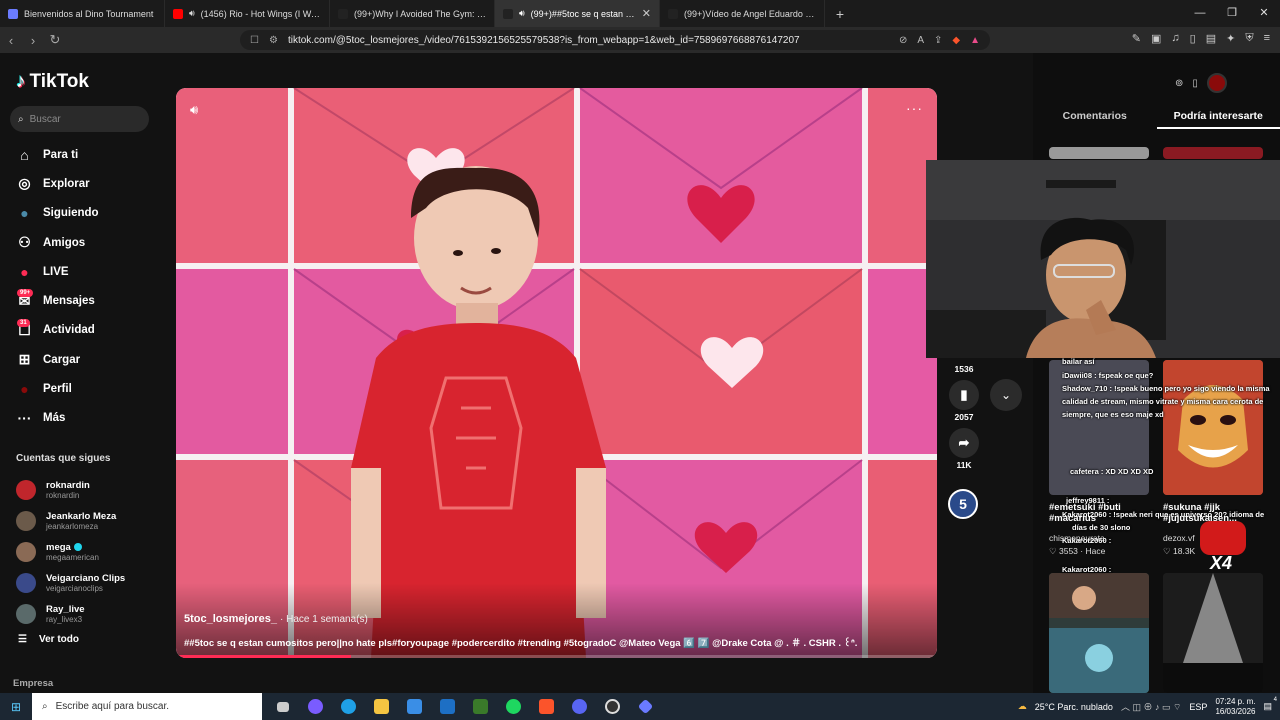 The height and width of the screenshot is (720, 1280). What do you see at coordinates (86, 520) in the screenshot?
I see `following-item: Jeankarlo Meza jeankarlomeza` at bounding box center [86, 520].